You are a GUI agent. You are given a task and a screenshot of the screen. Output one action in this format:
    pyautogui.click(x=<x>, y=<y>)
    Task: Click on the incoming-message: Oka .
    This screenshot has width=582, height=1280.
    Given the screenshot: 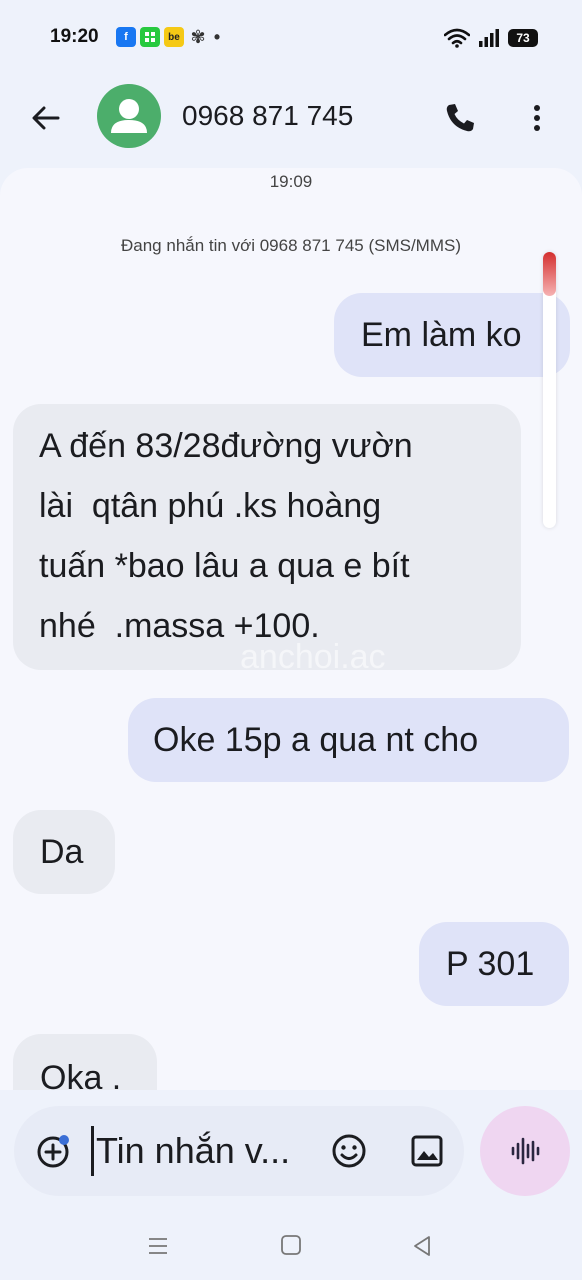 What is the action you would take?
    pyautogui.click(x=85, y=1062)
    